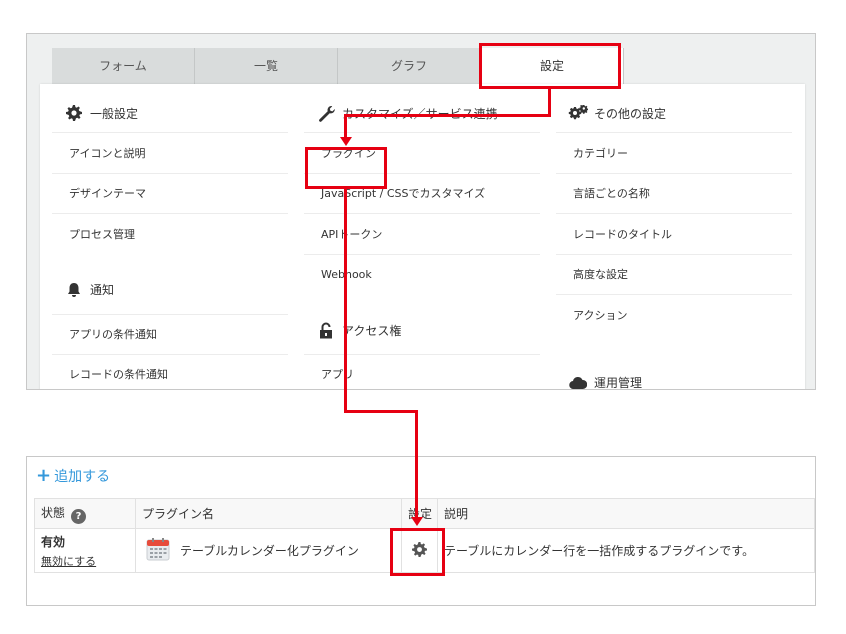  What do you see at coordinates (158, 550) in the screenshot?
I see `calendar-icon` at bounding box center [158, 550].